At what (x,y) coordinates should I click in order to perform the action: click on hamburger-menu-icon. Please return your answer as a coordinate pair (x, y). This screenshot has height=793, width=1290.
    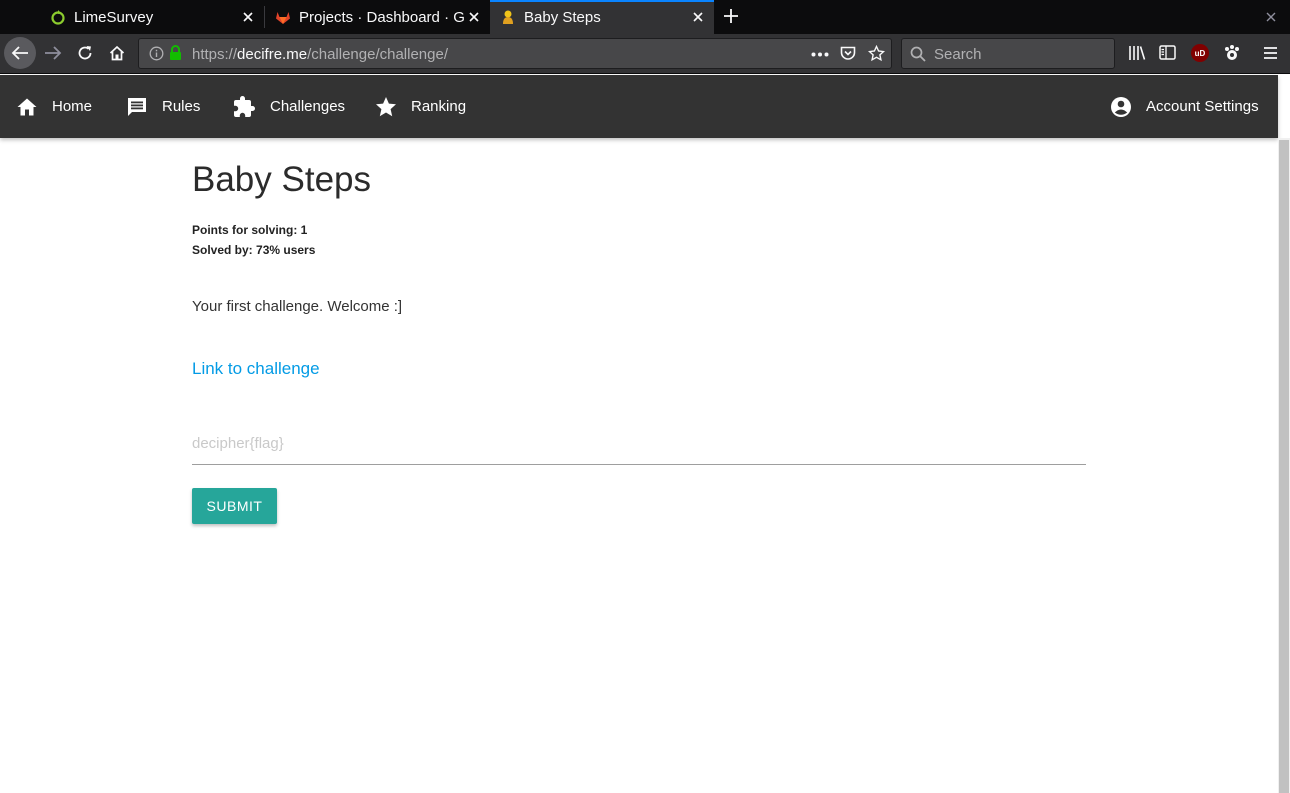
    Looking at the image, I should click on (1270, 53).